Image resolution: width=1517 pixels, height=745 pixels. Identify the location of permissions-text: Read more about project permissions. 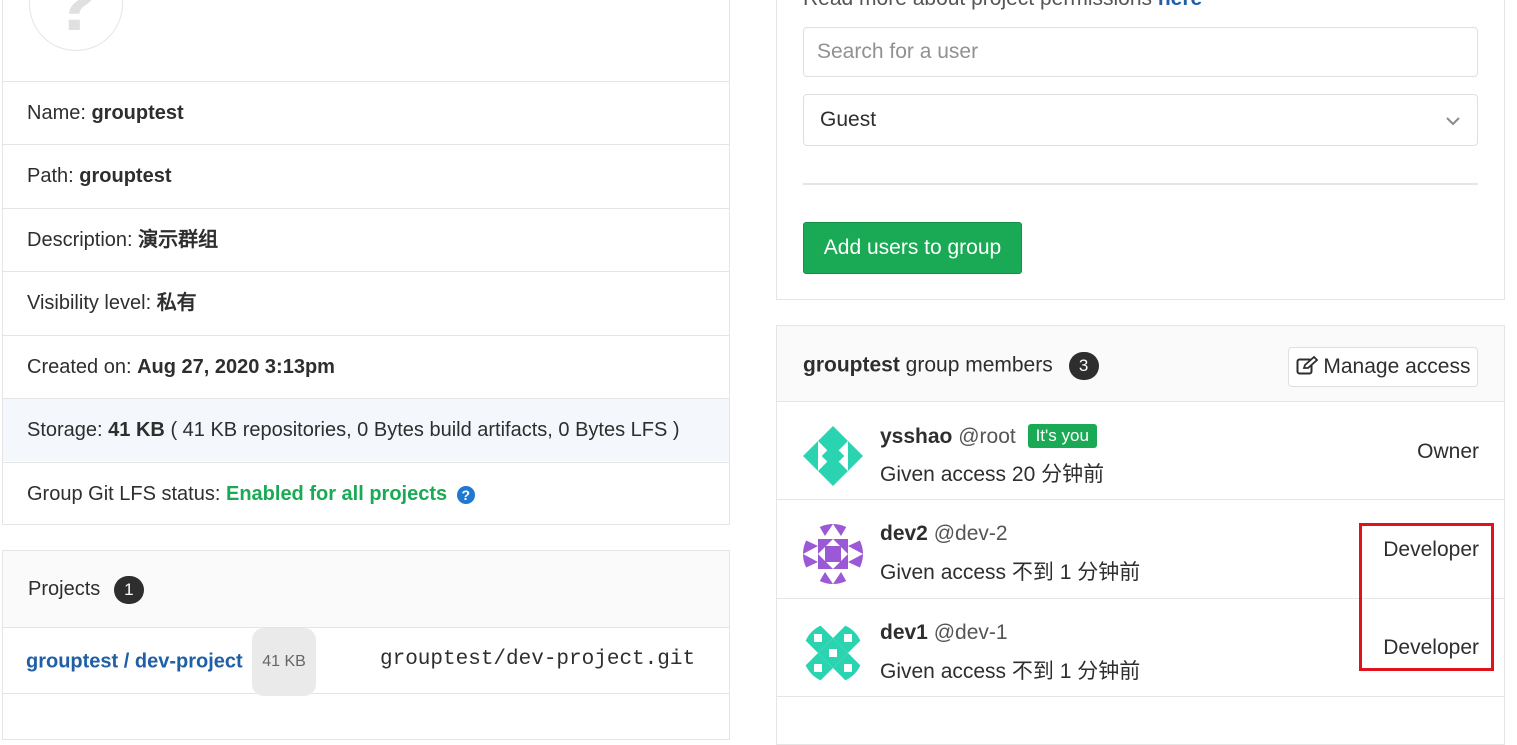
(977, 5).